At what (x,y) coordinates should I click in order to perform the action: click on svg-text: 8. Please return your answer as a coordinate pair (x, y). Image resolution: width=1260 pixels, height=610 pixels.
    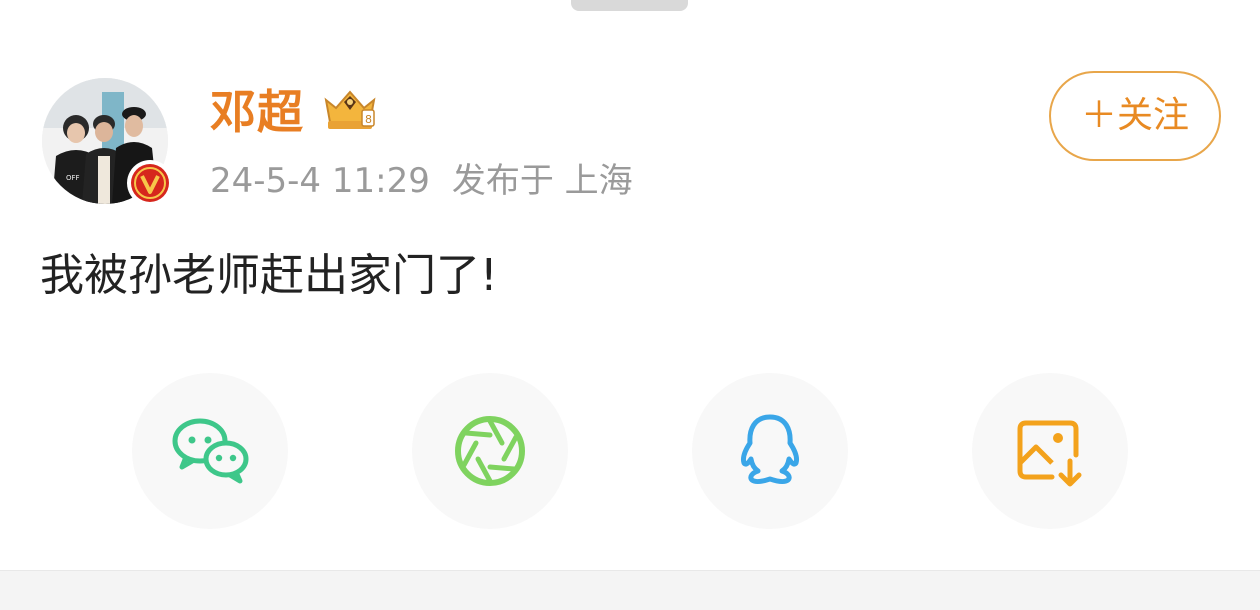
    Looking at the image, I should click on (368, 119).